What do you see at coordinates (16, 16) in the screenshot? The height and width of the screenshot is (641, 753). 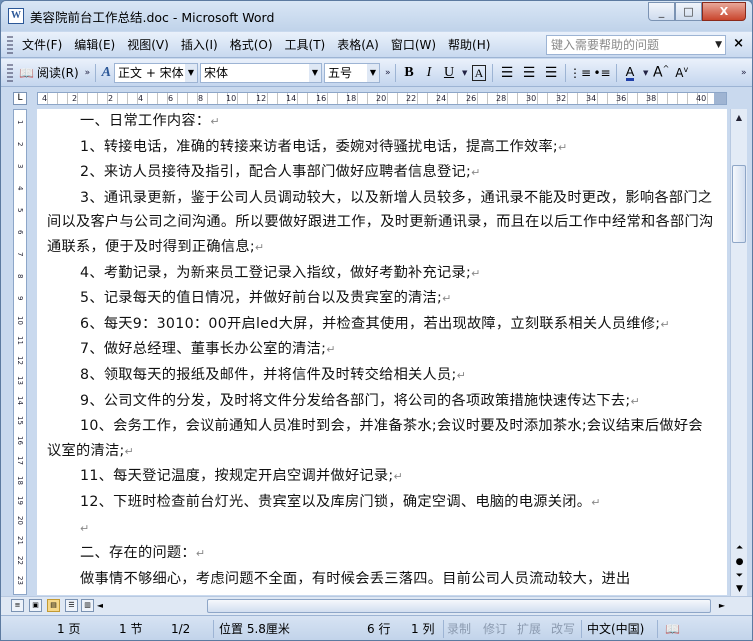 I see `word-app-icon: W` at bounding box center [16, 16].